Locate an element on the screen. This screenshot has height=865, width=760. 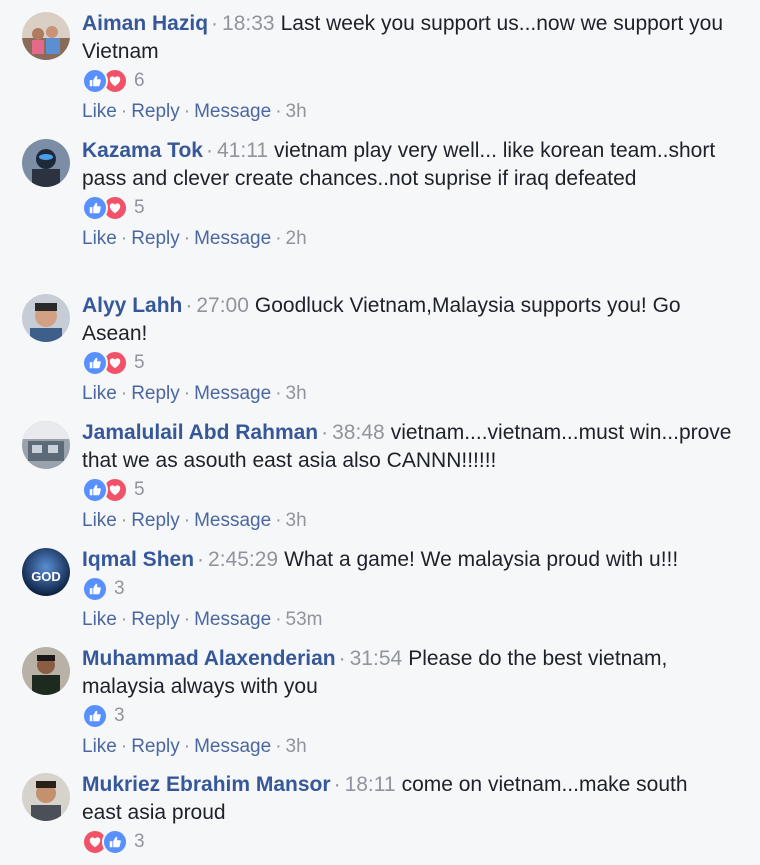
video-timestamp: 31:54 is located at coordinates (376, 658).